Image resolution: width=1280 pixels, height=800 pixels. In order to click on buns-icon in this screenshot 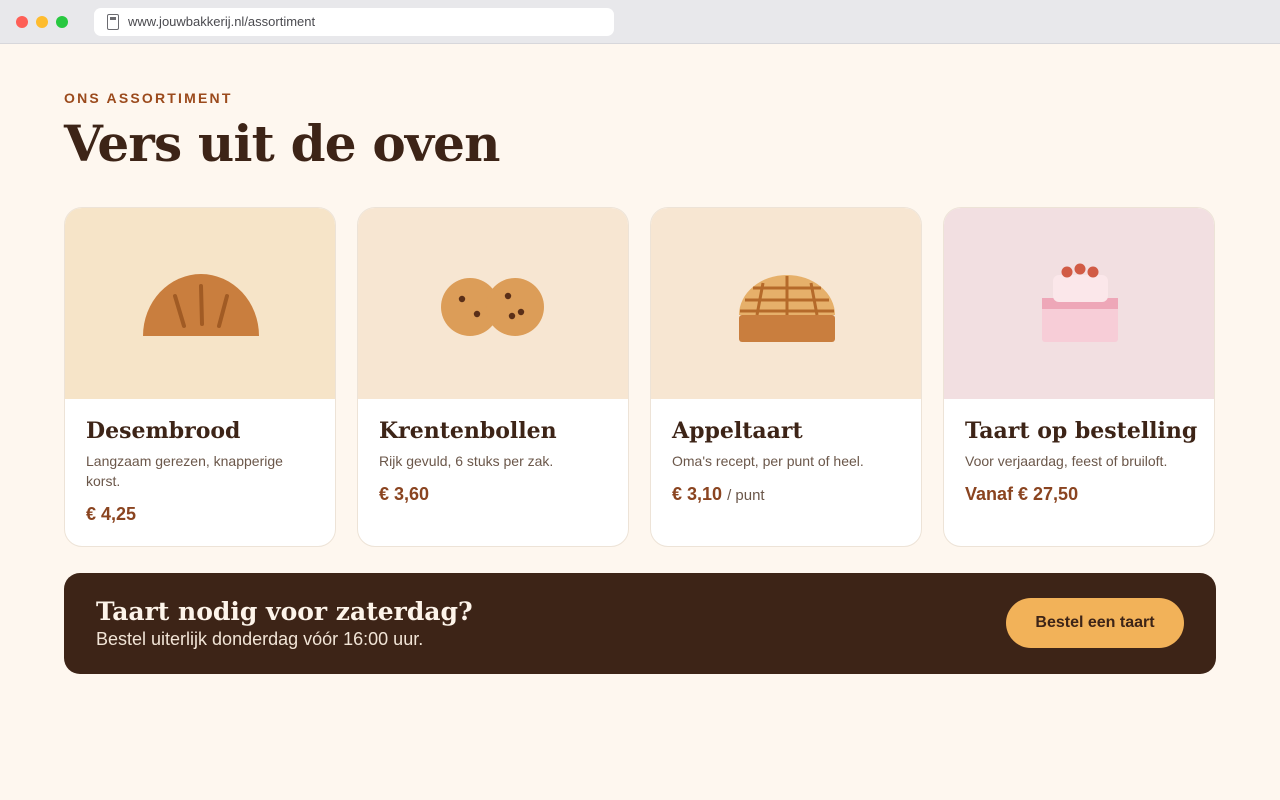, I will do `click(492, 307)`.